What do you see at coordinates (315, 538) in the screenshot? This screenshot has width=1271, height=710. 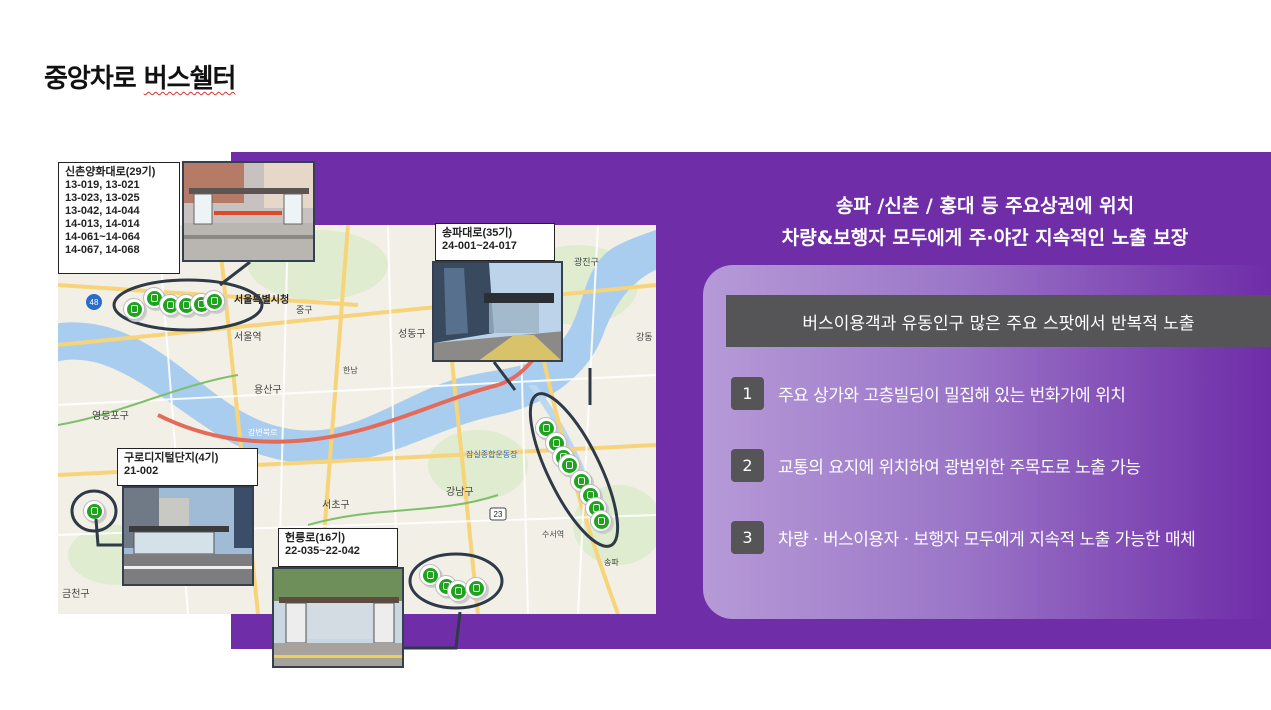 I see `location-name: 헌릉로(16기)` at bounding box center [315, 538].